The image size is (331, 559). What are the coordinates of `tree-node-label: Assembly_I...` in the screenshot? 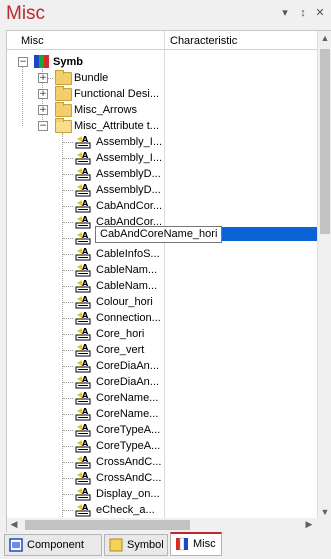 It's located at (129, 158).